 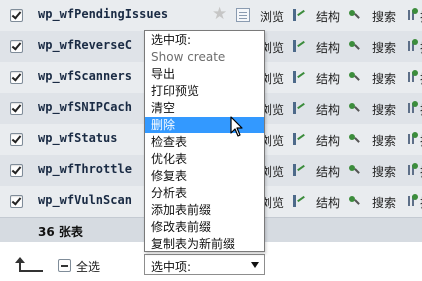 I want to click on table-count: 36 张表, so click(x=60, y=232).